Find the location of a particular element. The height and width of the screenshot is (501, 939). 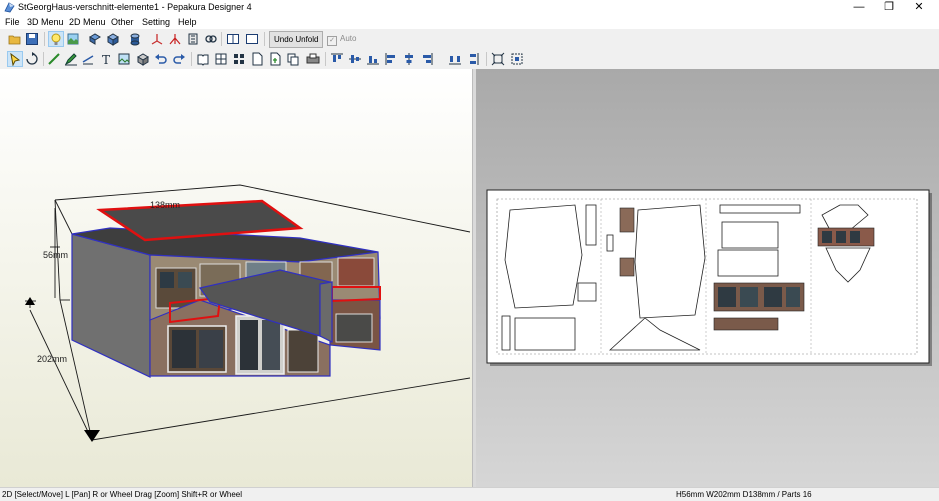

main-toolbar: Undo Unfold ✓ Auto is located at coordinates (469, 39).